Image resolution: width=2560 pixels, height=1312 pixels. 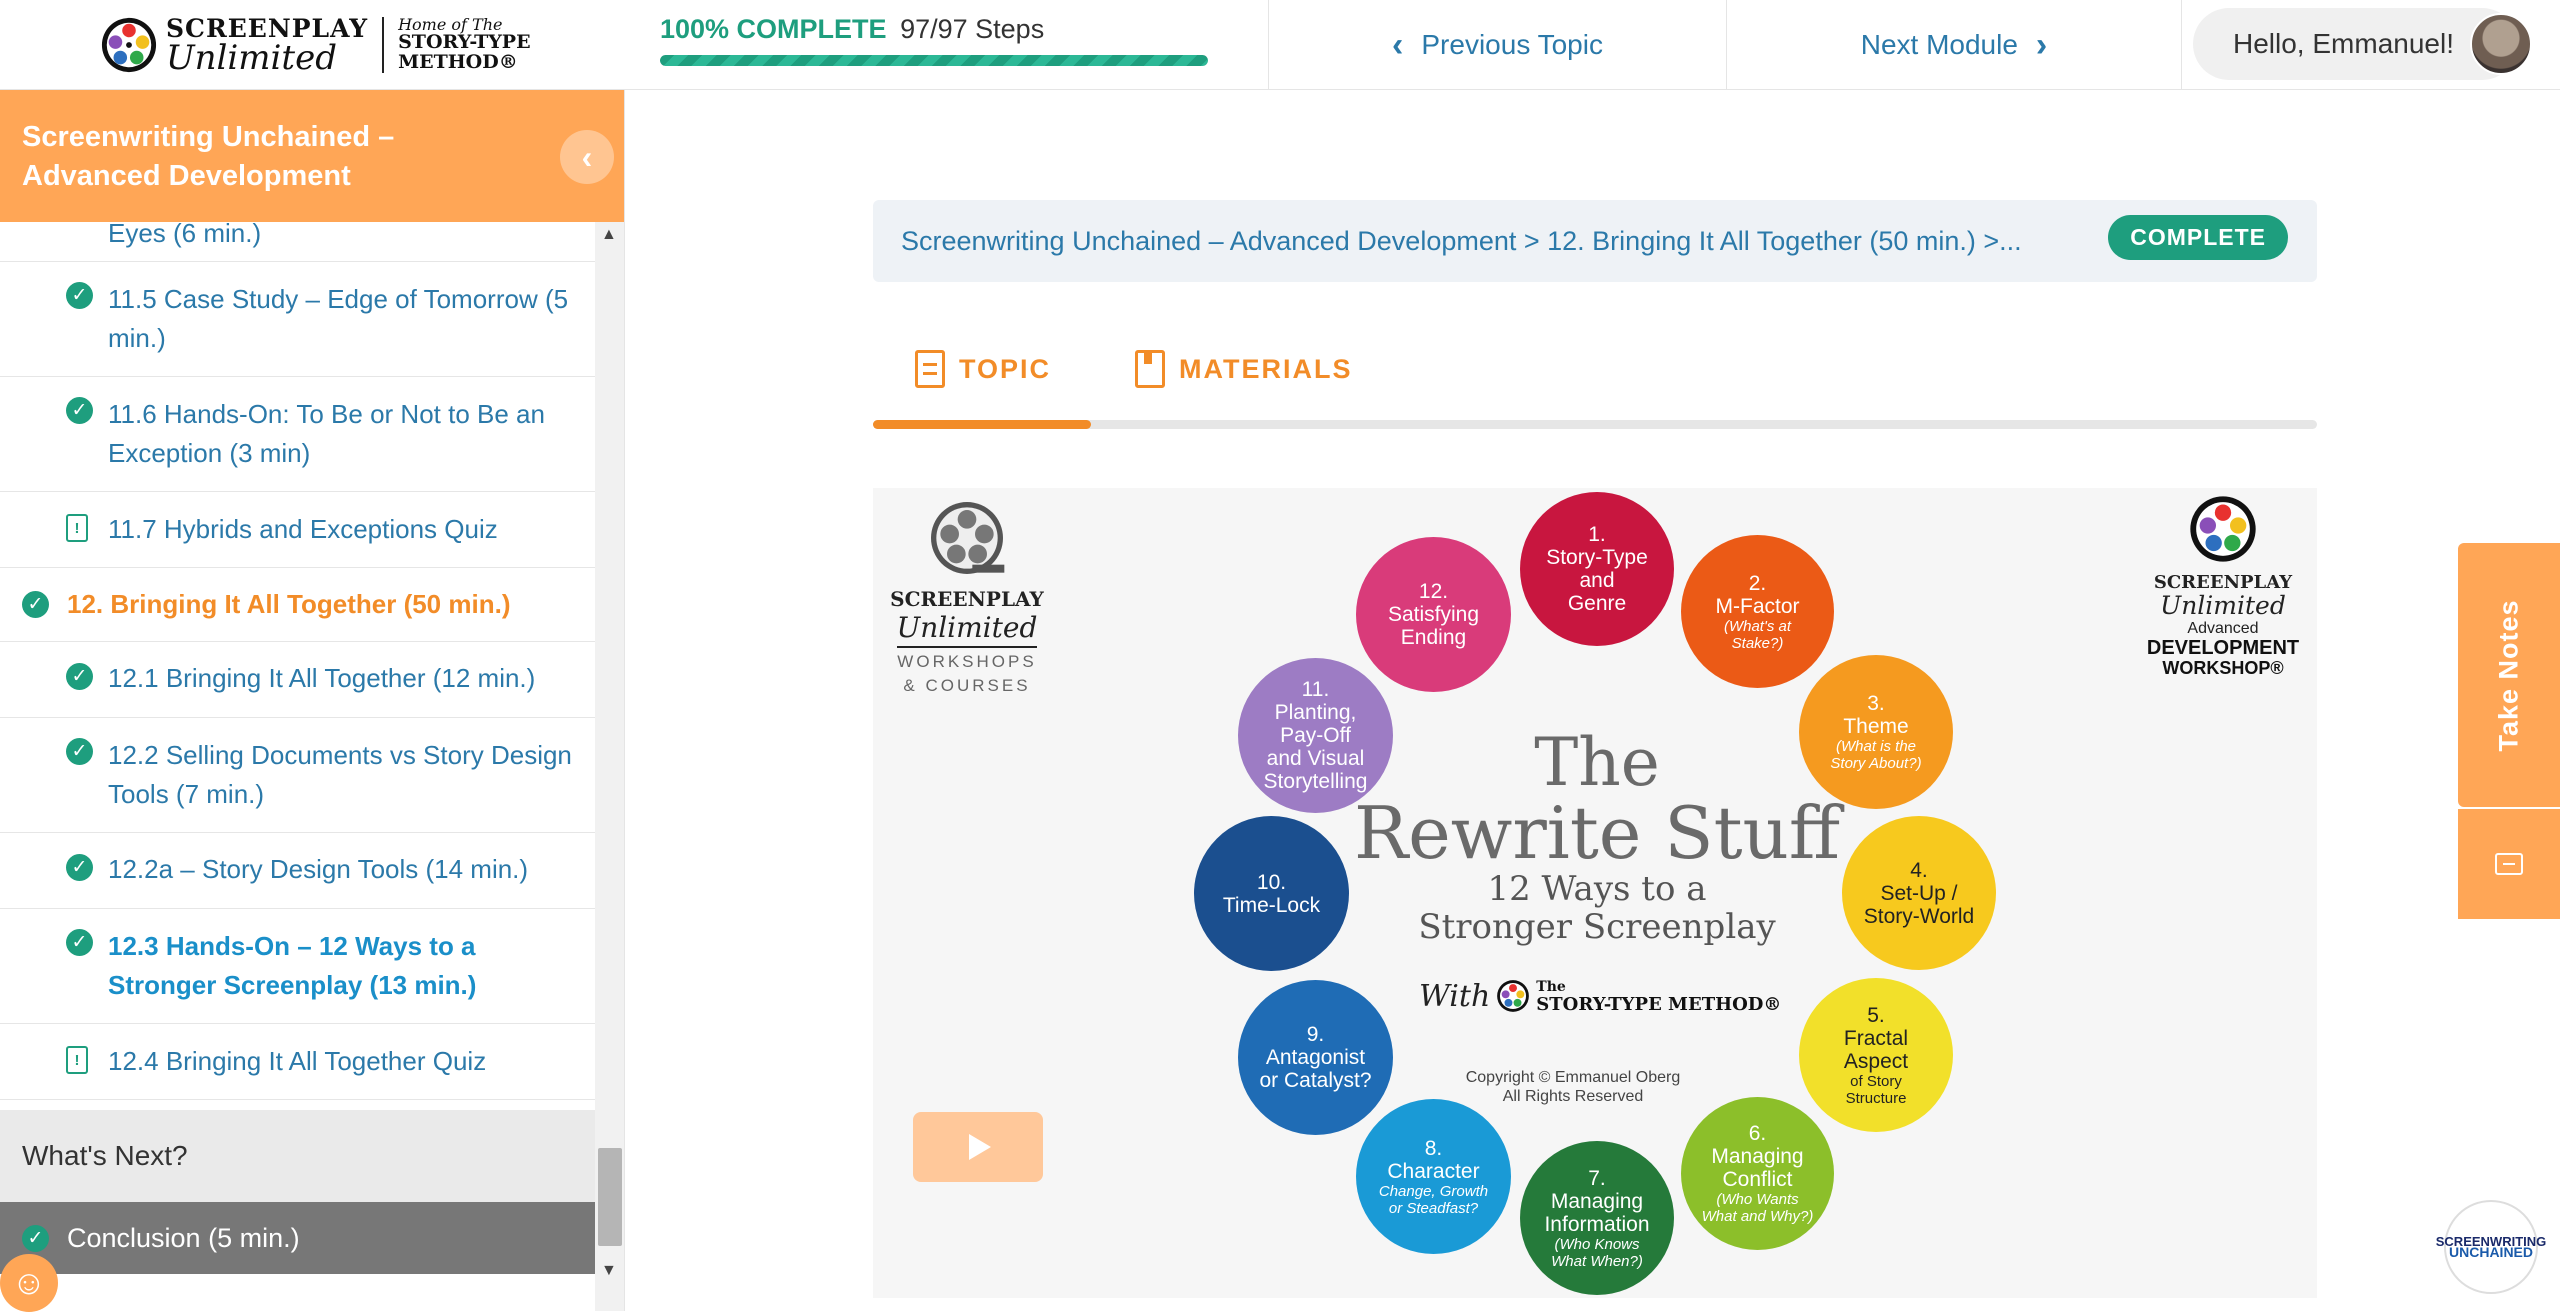 What do you see at coordinates (297, 871) in the screenshot?
I see `list-item: ✓ 12.2a – Story Design Tools (14 min.)` at bounding box center [297, 871].